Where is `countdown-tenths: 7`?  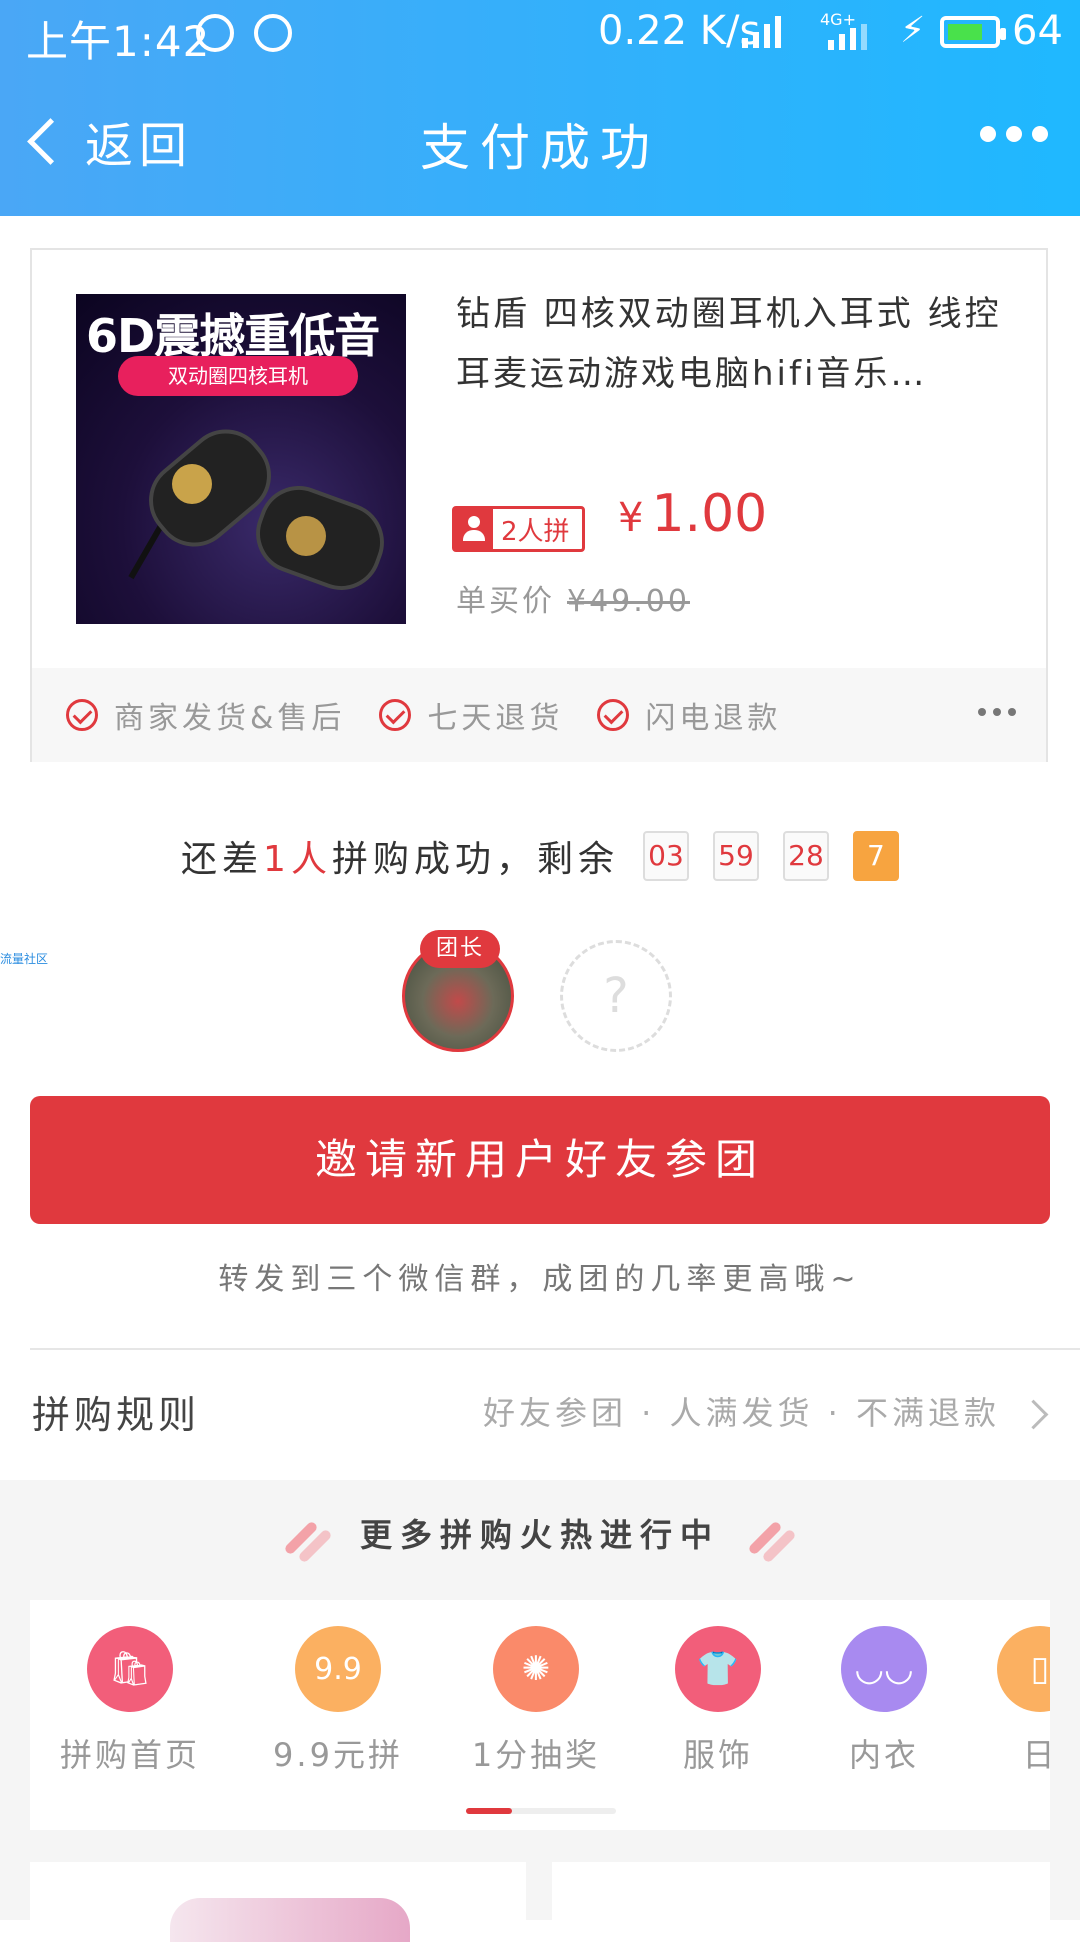
countdown-tenths: 7 is located at coordinates (875, 856).